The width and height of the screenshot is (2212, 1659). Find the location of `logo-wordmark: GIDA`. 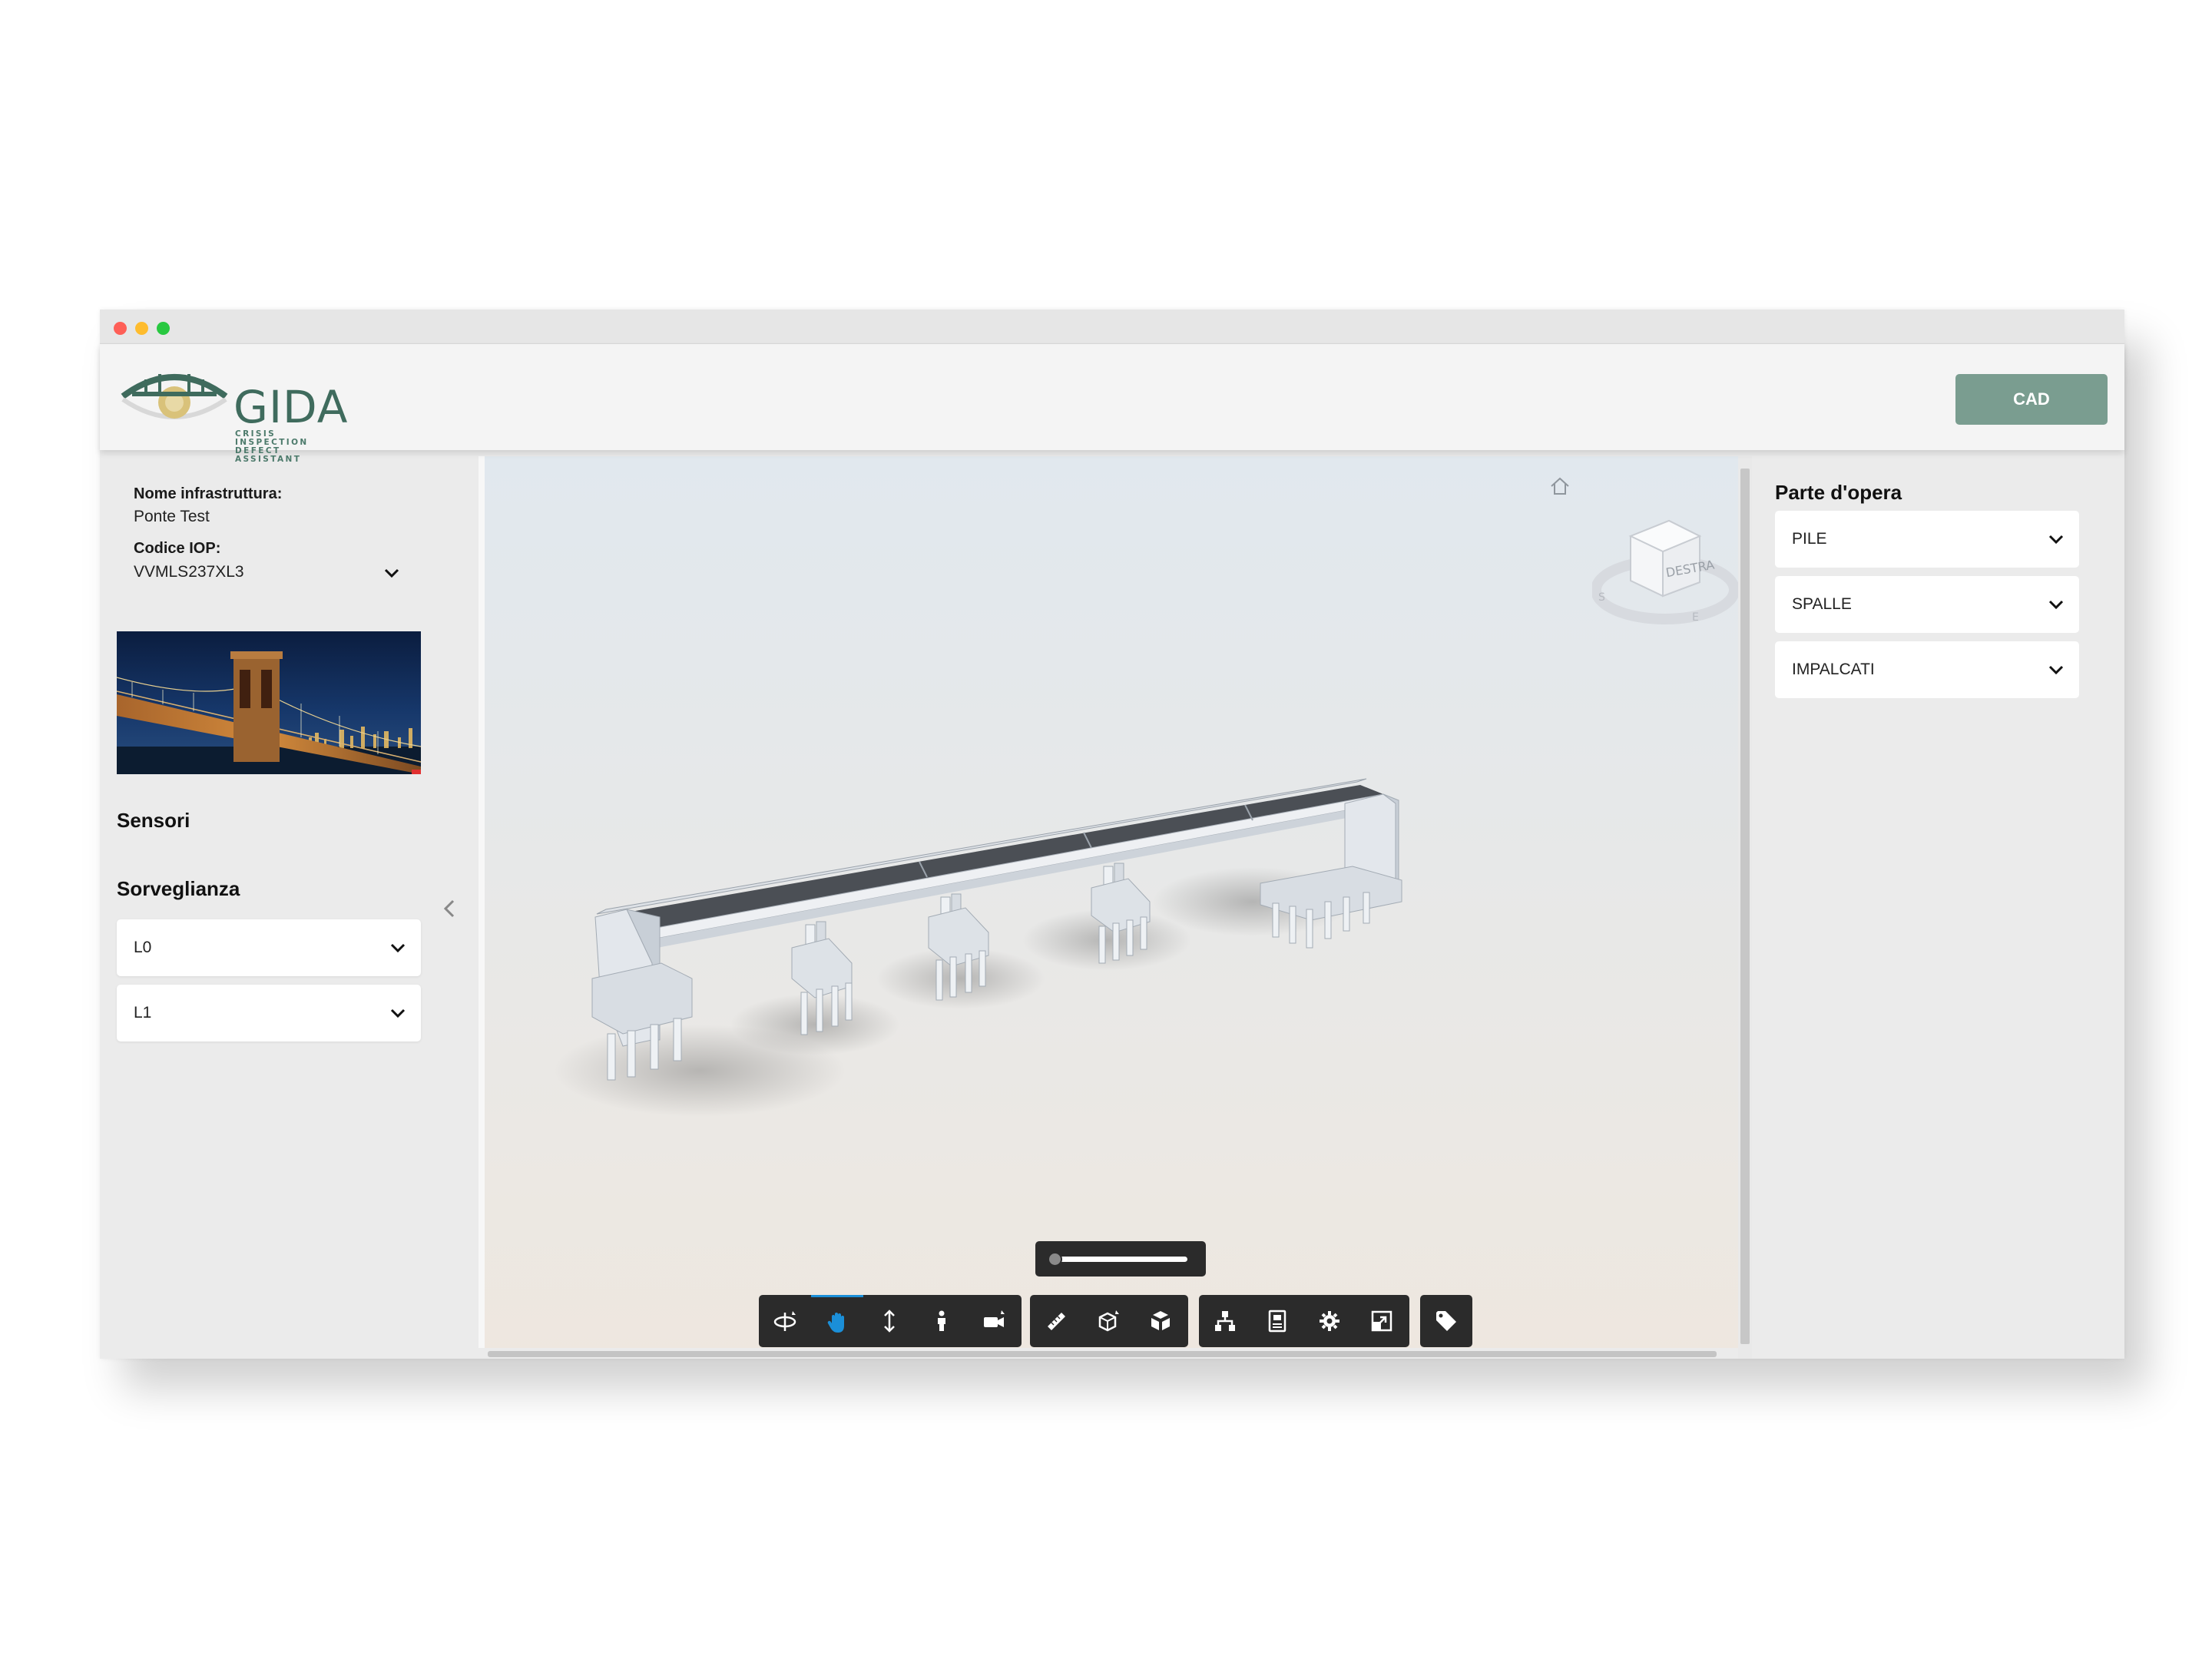

logo-wordmark: GIDA is located at coordinates (291, 407).